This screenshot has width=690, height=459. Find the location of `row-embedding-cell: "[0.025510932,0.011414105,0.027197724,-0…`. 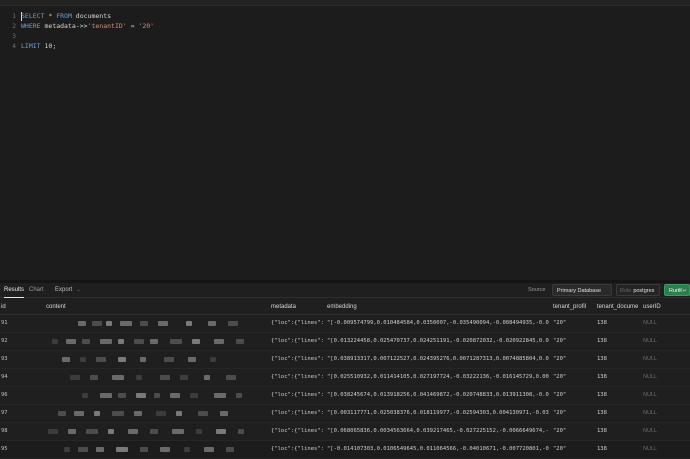

row-embedding-cell: "[0.025510932,0.011414105,0.027197724,-0… is located at coordinates (438, 377).